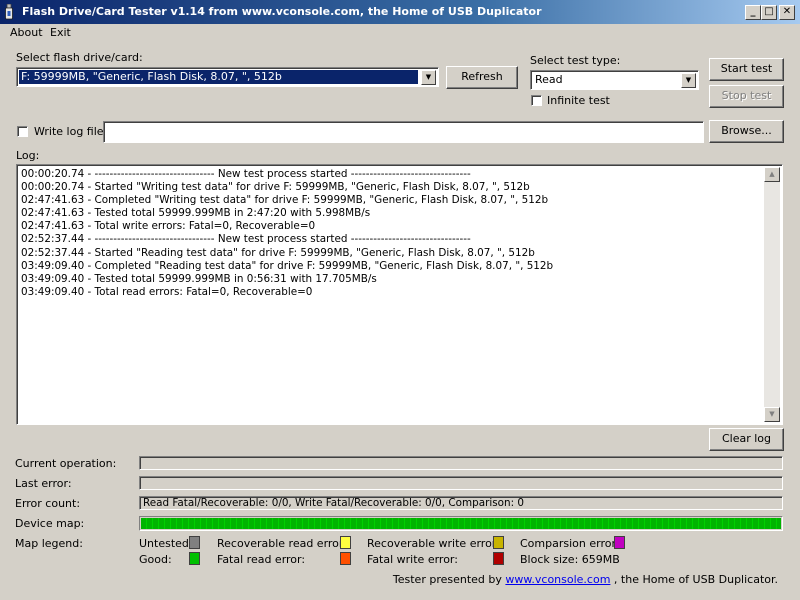 This screenshot has height=600, width=800. What do you see at coordinates (28, 155) in the screenshot?
I see `log-label: Log:` at bounding box center [28, 155].